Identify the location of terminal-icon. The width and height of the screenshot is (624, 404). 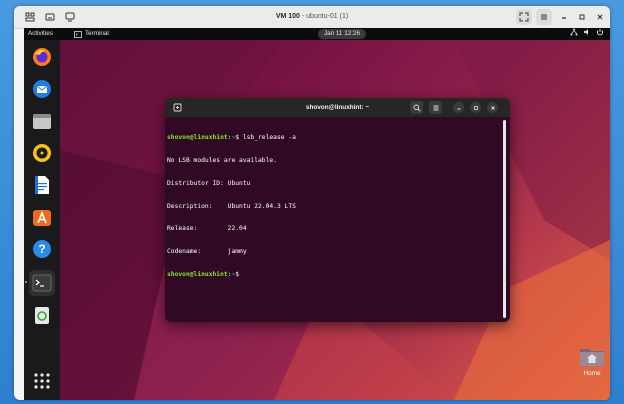
(42, 283).